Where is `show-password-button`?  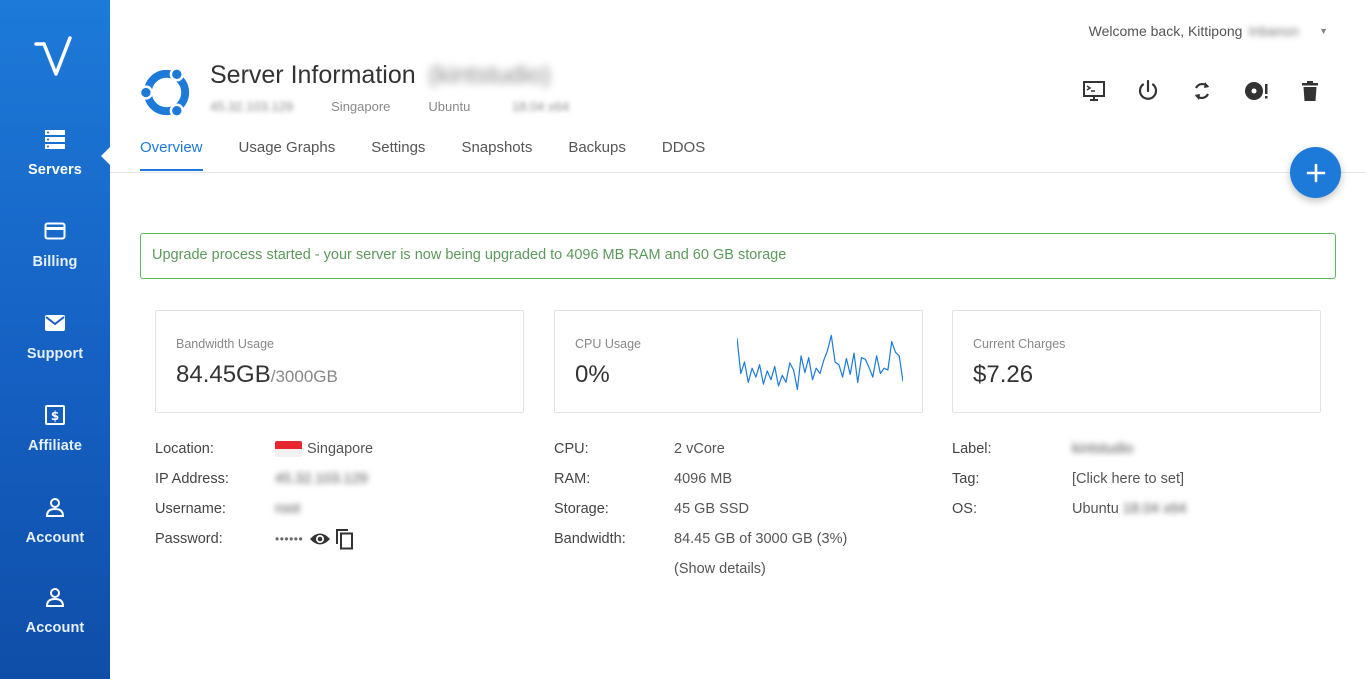 show-password-button is located at coordinates (320, 539).